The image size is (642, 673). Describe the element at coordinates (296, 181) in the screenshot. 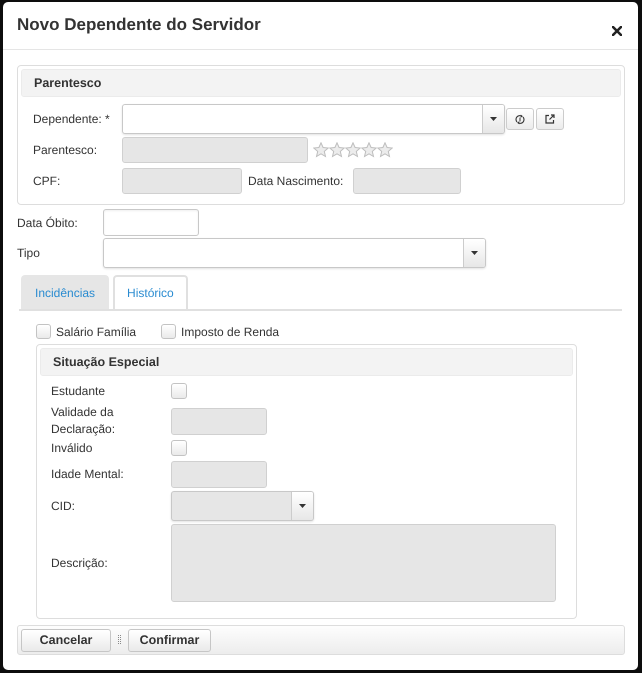

I see `field-label: Data Nascimento:` at that location.